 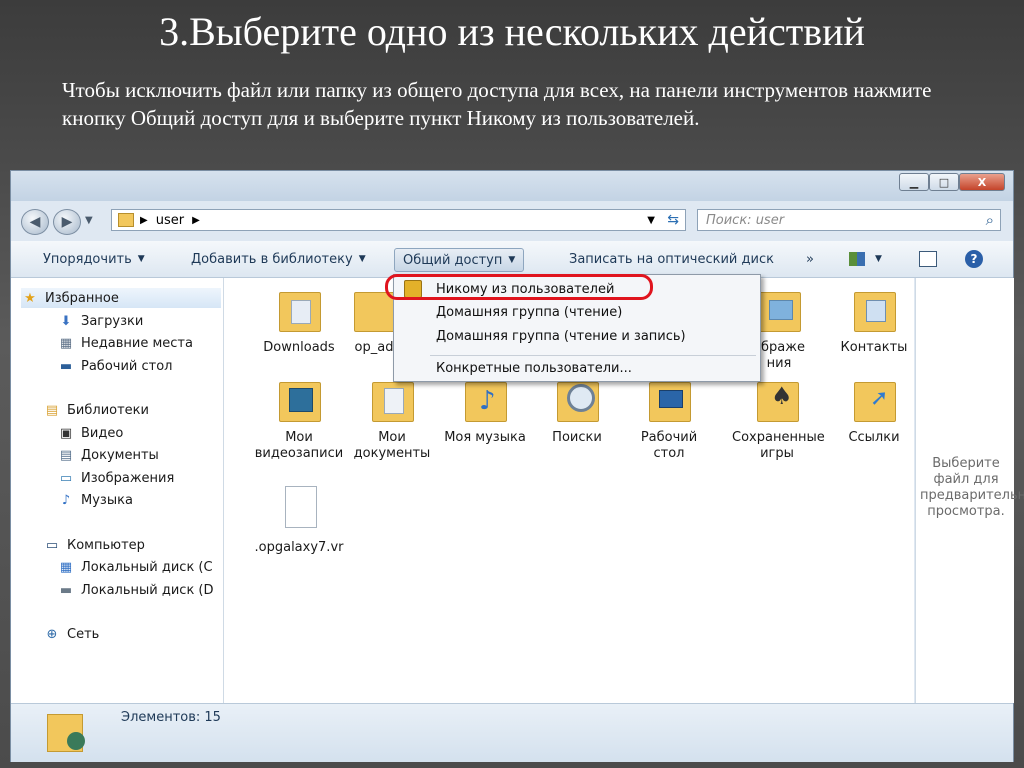 I want to click on address-dropdown-icon: ▼, so click(x=651, y=220).